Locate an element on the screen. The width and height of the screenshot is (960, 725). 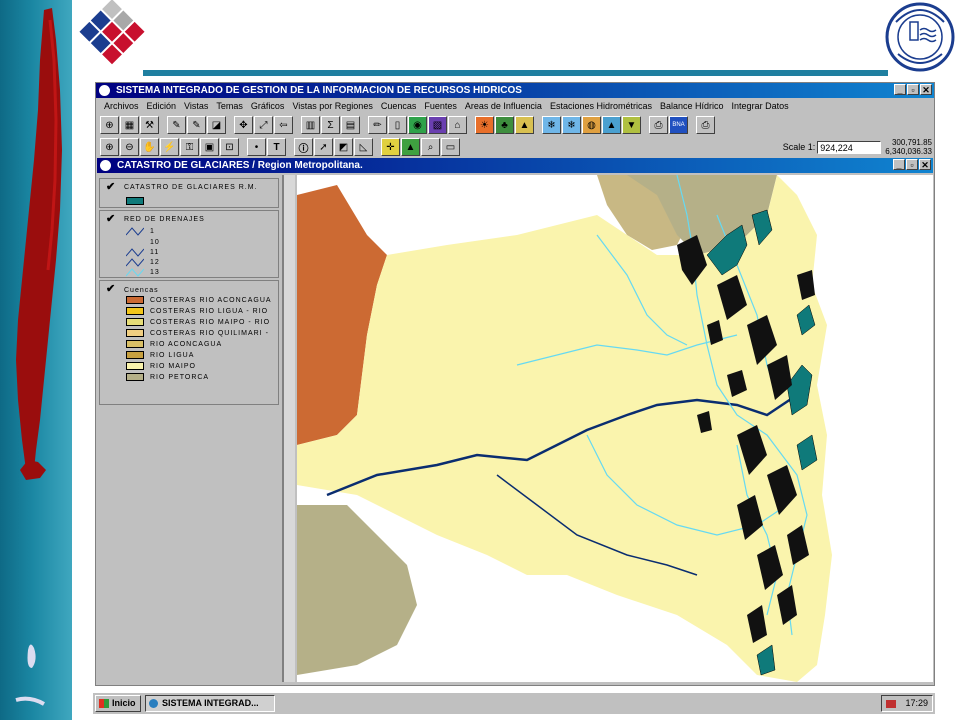
hotlink-icon: ⚿ is located at coordinates (189, 147).